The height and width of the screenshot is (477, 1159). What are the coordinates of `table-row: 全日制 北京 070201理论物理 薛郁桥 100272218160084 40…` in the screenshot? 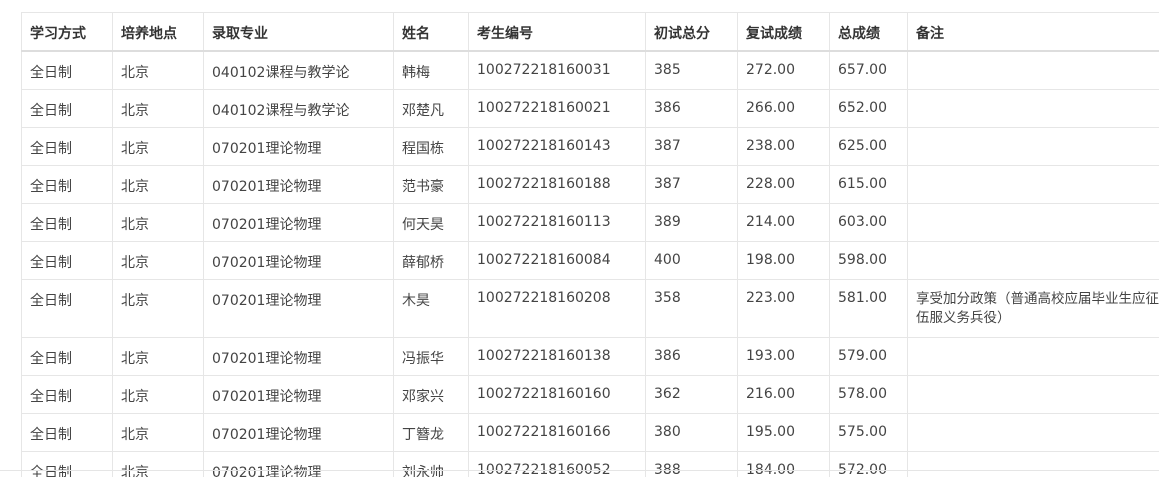 It's located at (590, 260).